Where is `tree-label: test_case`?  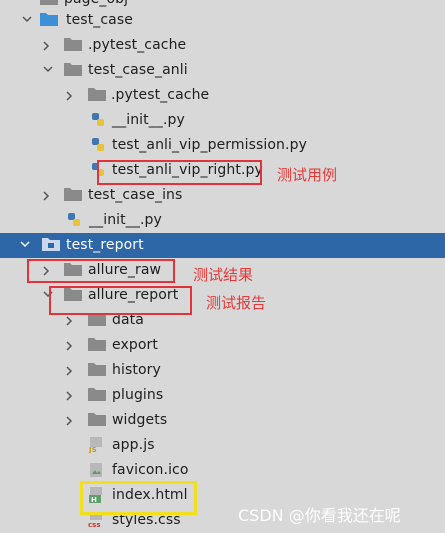
tree-label: test_case is located at coordinates (99, 20).